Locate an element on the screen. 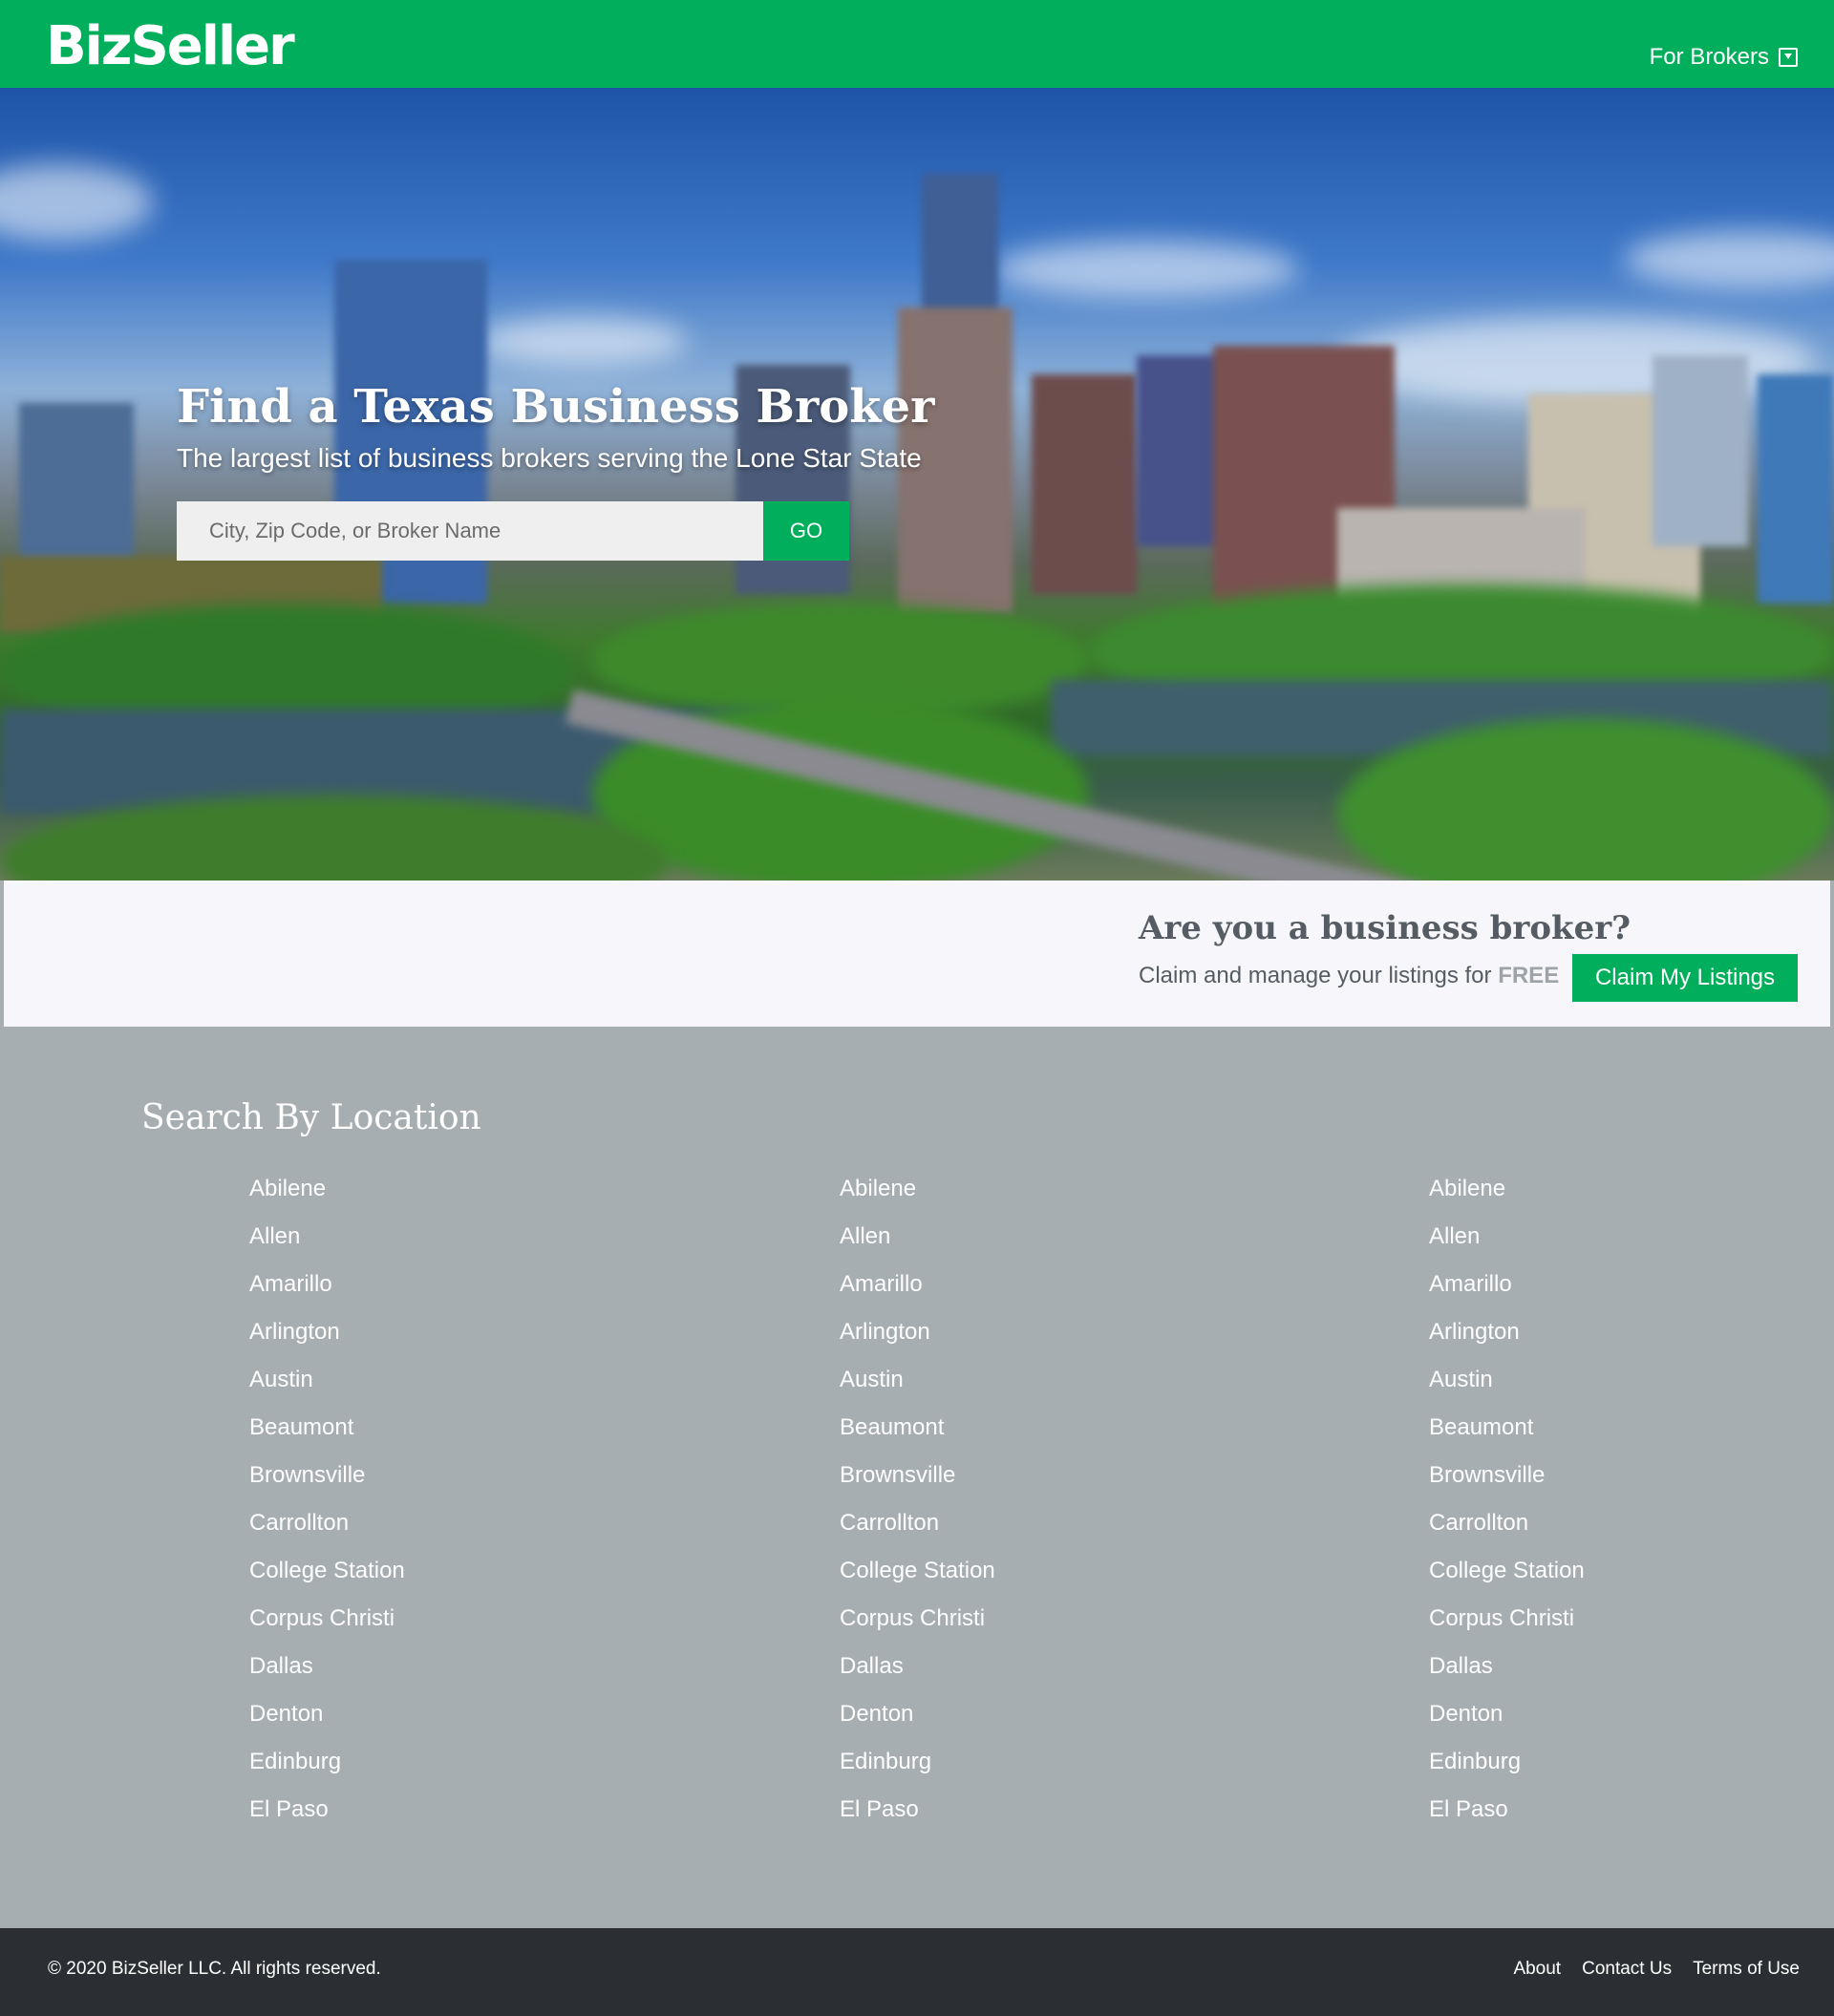 Image resolution: width=1834 pixels, height=2016 pixels. for-brokers-label: For Brokers is located at coordinates (1709, 57).